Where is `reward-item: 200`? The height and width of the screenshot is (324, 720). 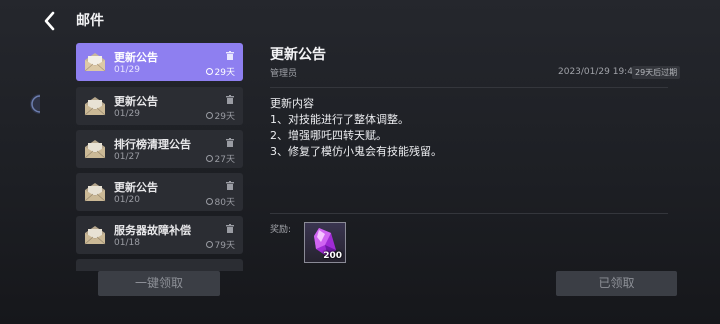 reward-item: 200 is located at coordinates (325, 242).